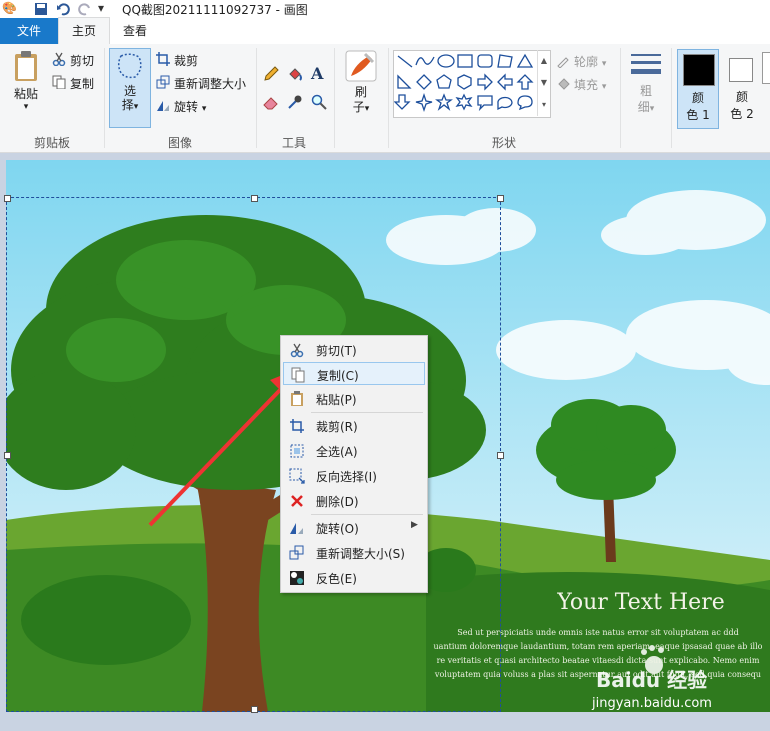 The height and width of the screenshot is (731, 770). What do you see at coordinates (127, 105) in the screenshot?
I see `select-label-2: 择` at bounding box center [127, 105].